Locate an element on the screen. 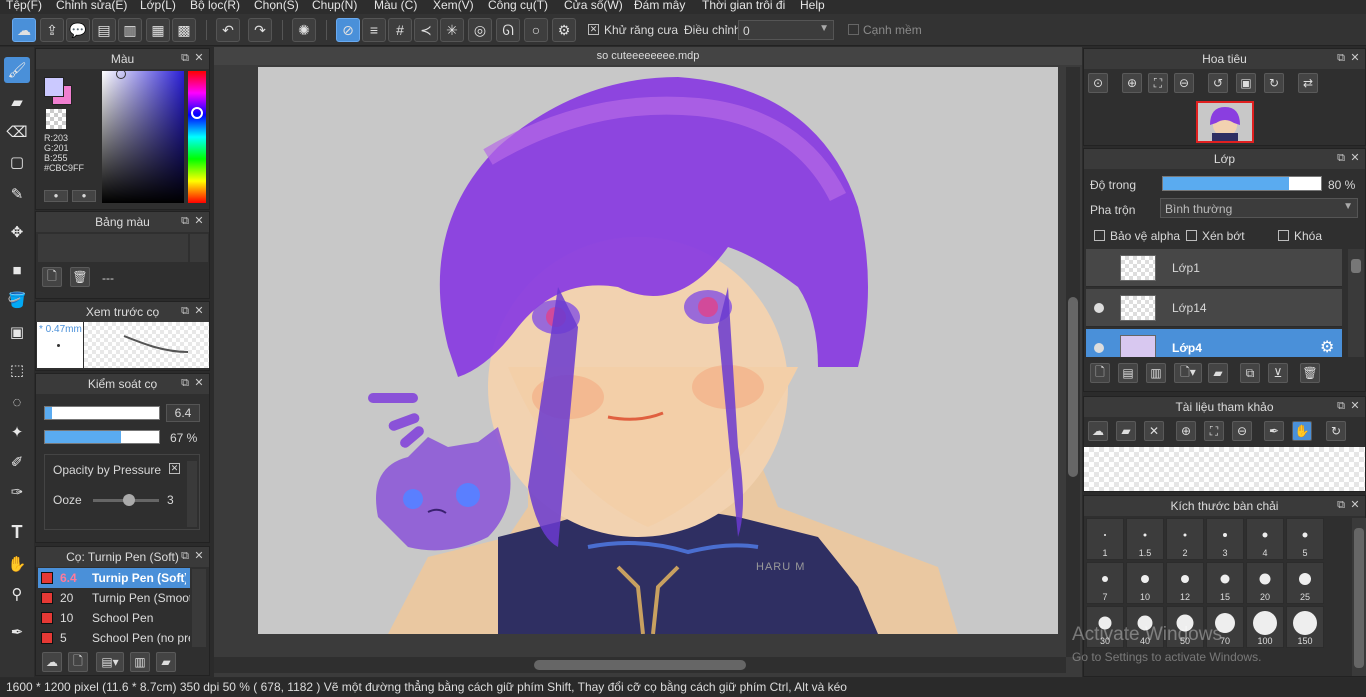 The width and height of the screenshot is (1366, 697). menu-filter: Bộ lọc(R) is located at coordinates (215, 6).